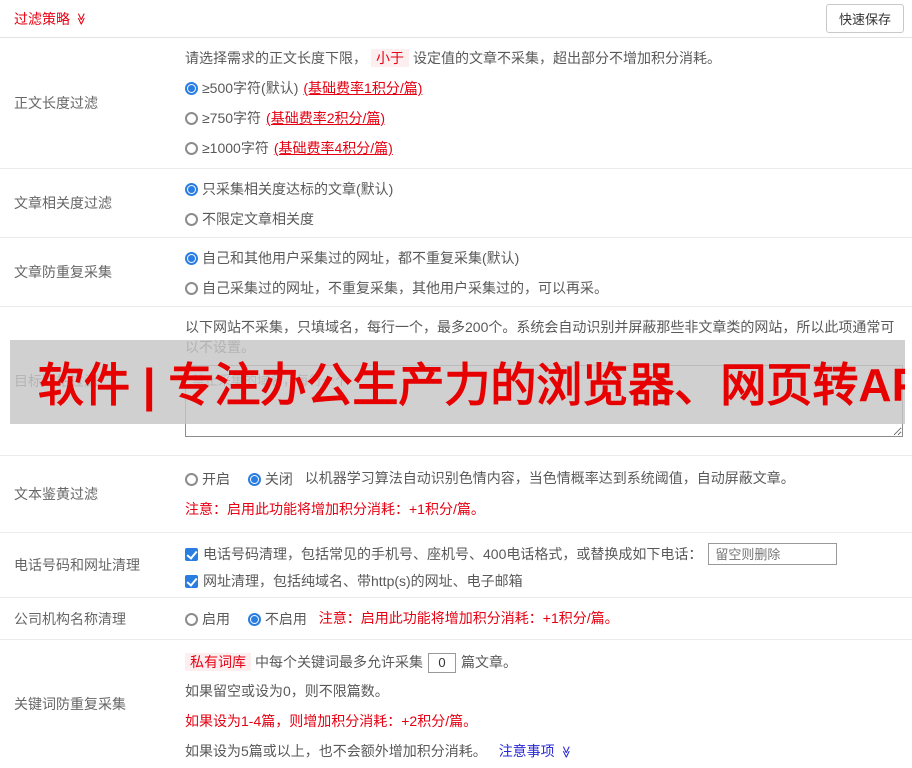 Image resolution: width=912 pixels, height=768 pixels. What do you see at coordinates (216, 619) in the screenshot?
I see `option-label: 启用` at bounding box center [216, 619].